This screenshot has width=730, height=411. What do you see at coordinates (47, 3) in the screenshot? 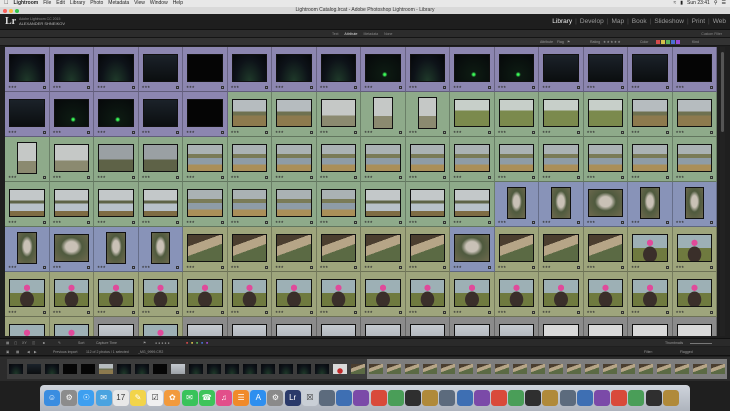
I see `menu-file: File` at bounding box center [47, 3].